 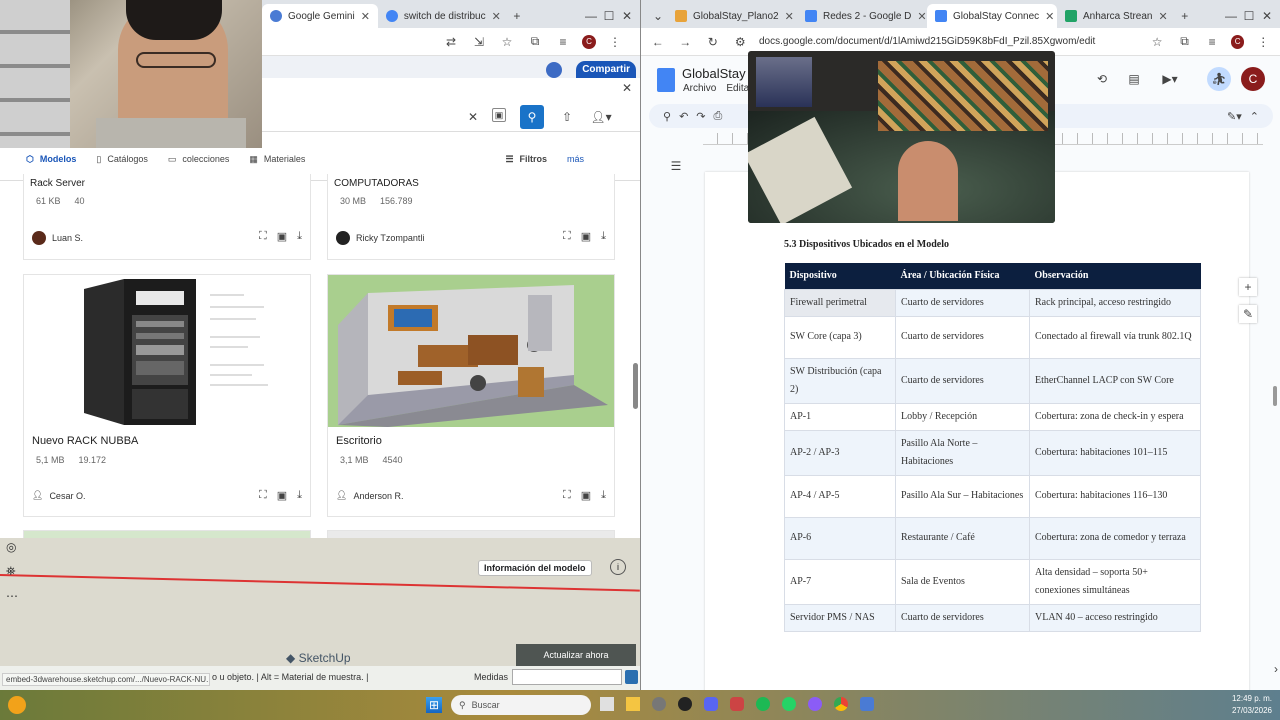 What do you see at coordinates (659, 704) in the screenshot?
I see `settings-icon` at bounding box center [659, 704].